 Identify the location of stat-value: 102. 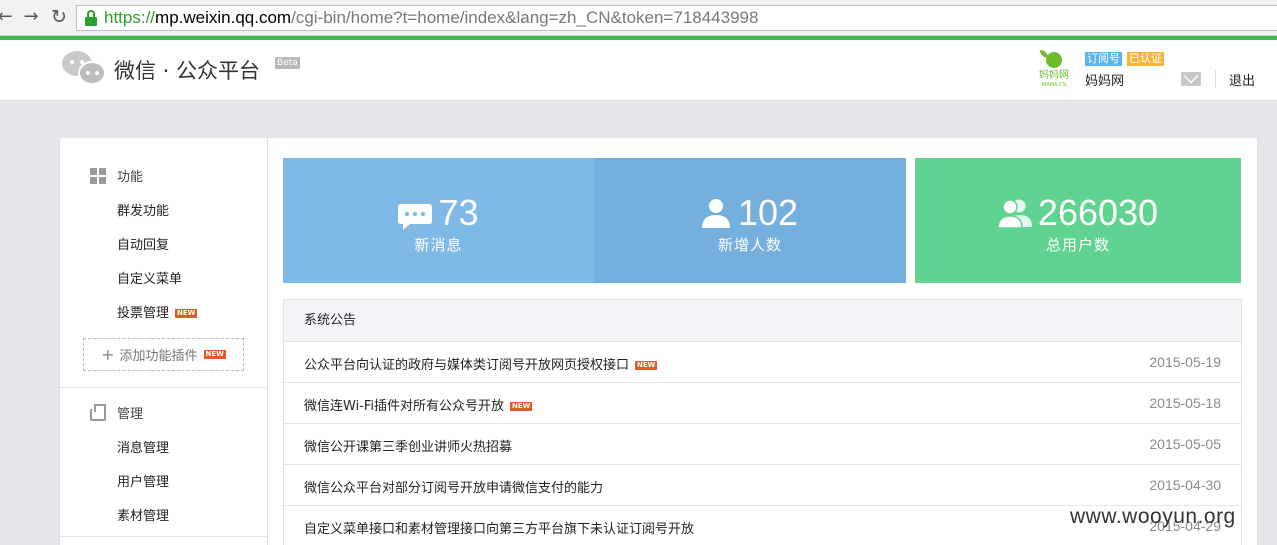
(768, 212).